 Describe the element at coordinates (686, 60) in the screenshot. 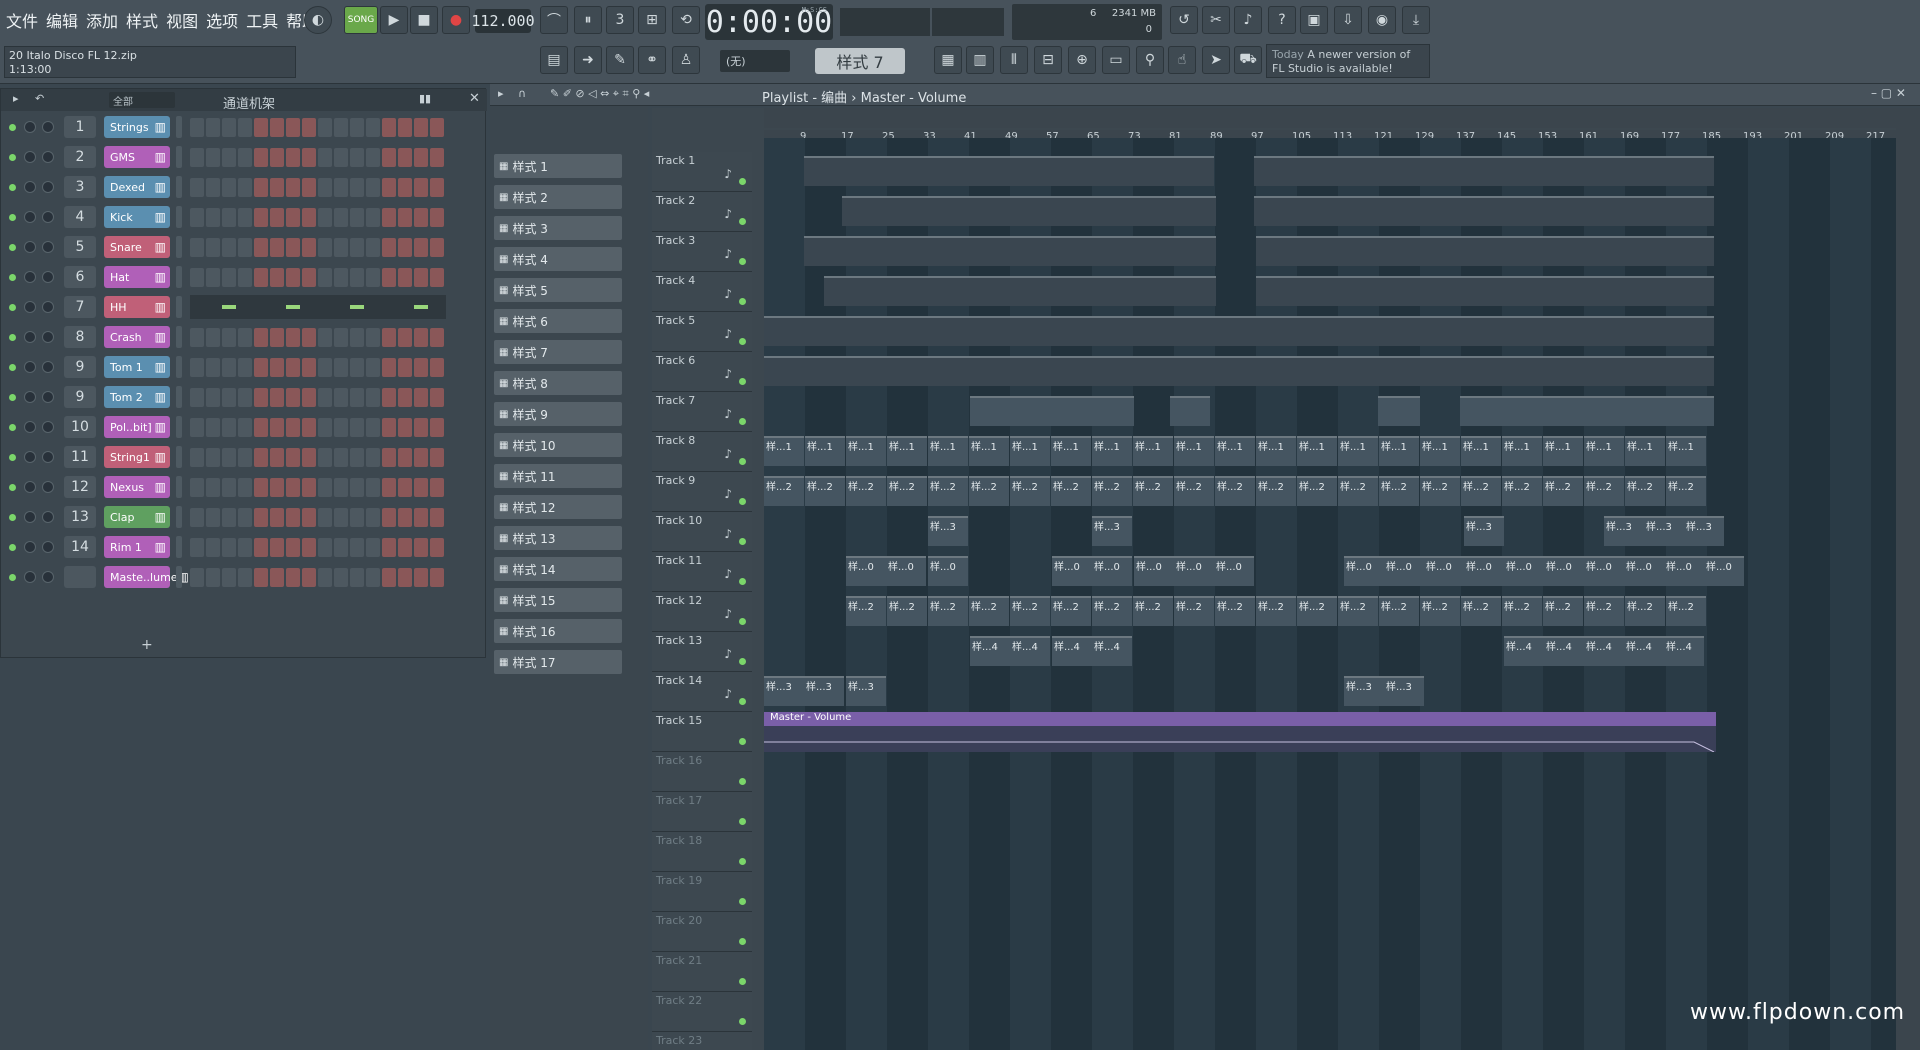

I see `stamp-icon: ♙` at that location.